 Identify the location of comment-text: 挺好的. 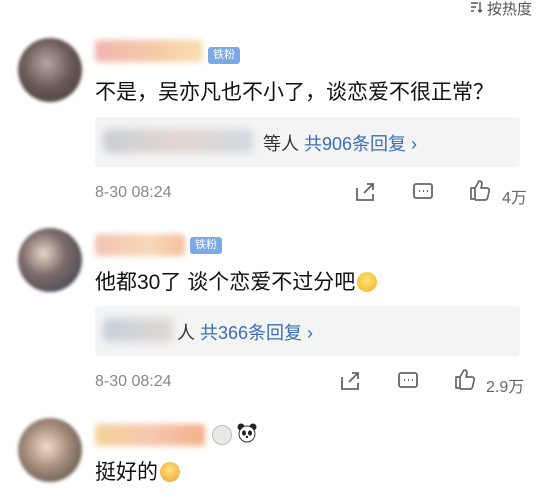
(137, 471).